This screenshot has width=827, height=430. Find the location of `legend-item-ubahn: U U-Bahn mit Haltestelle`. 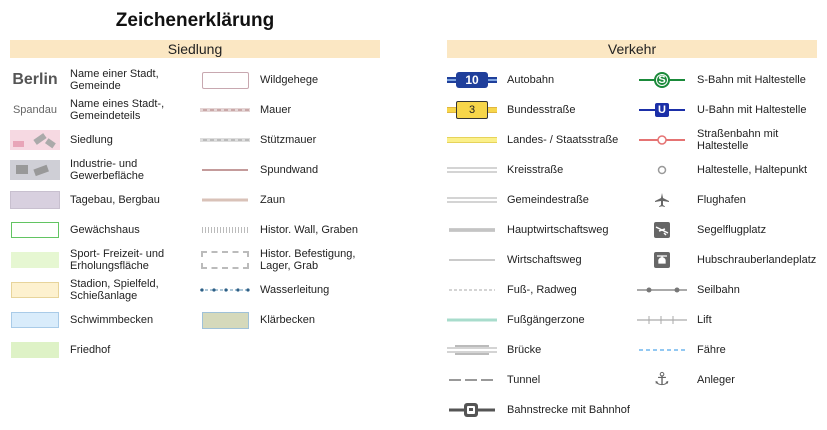

legend-item-ubahn: U U-Bahn mit Haltestelle is located at coordinates (721, 110).